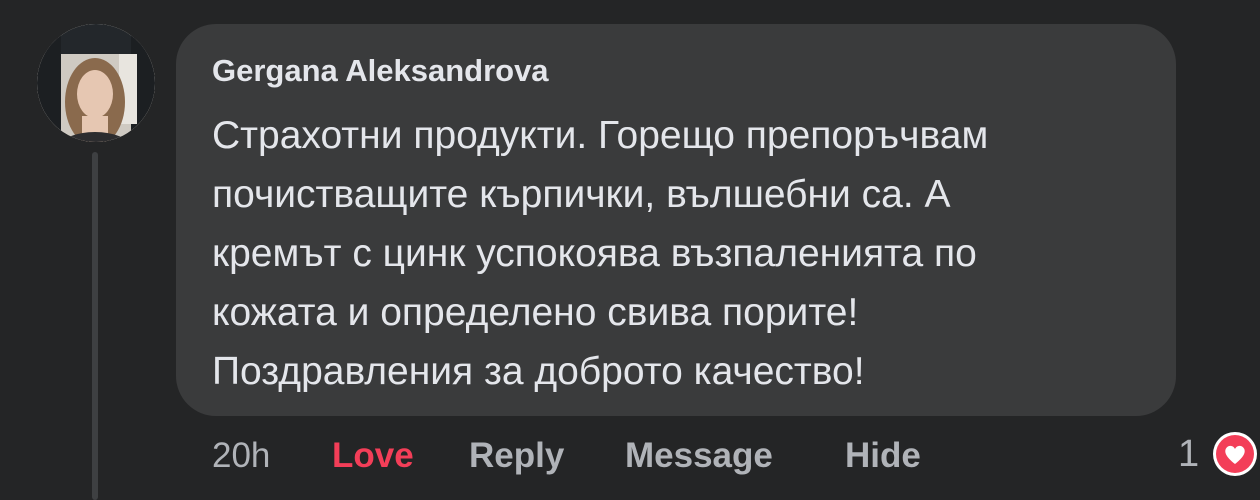 The width and height of the screenshot is (1260, 500). I want to click on profile-photo-icon, so click(96, 83).